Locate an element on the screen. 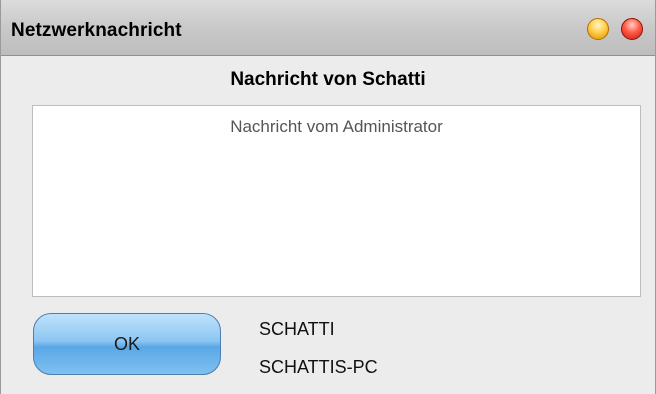 The width and height of the screenshot is (656, 394). dialog-heading: Nachricht von Schatti is located at coordinates (328, 79).